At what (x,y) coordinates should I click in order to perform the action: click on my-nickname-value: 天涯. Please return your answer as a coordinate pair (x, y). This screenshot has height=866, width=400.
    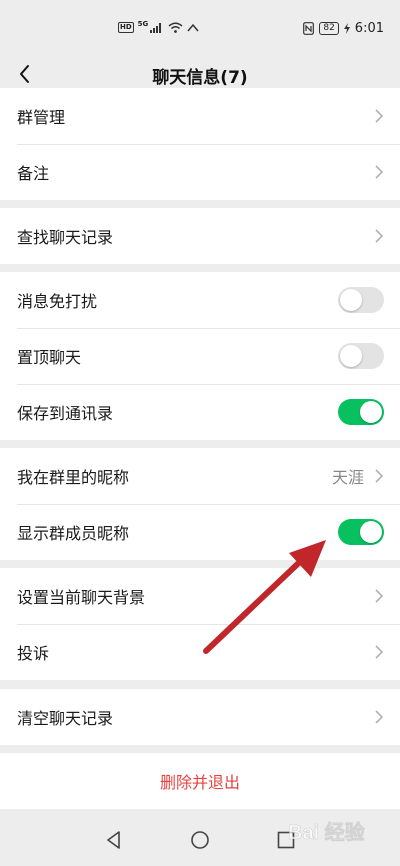
    Looking at the image, I should click on (347, 477).